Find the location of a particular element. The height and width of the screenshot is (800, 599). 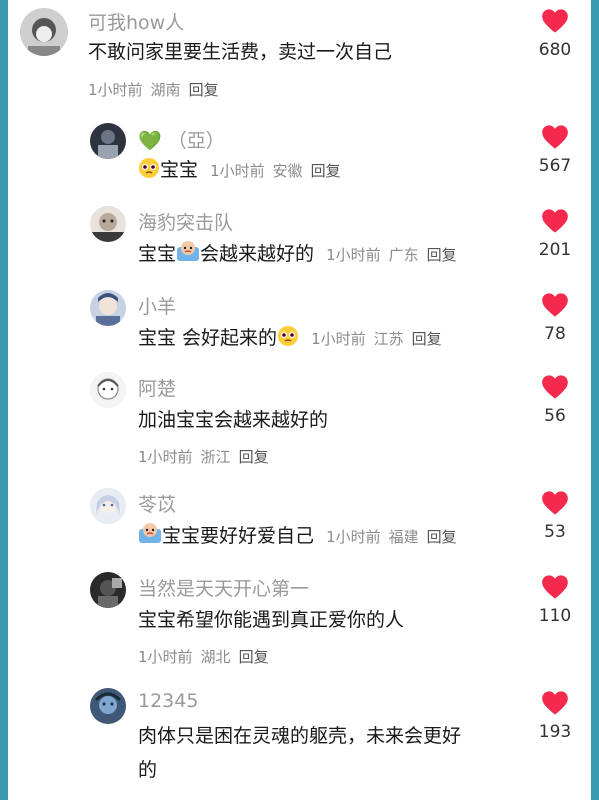

reply-item: 12345 肉体只是困在灵魂的躯壳，未来会更好 的 193 is located at coordinates (299, 743).